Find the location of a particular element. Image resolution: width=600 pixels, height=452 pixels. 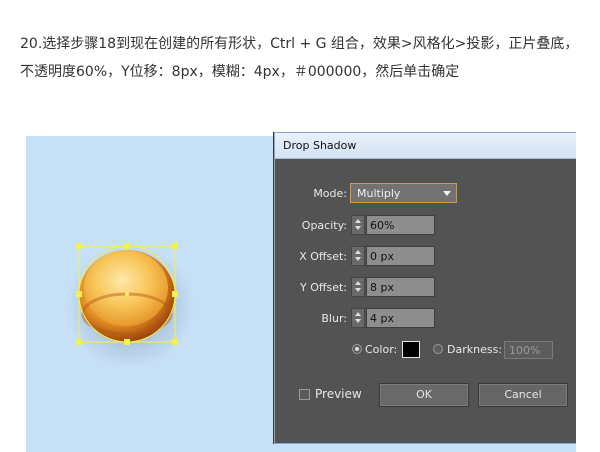

chevron-down-icon is located at coordinates (447, 193).